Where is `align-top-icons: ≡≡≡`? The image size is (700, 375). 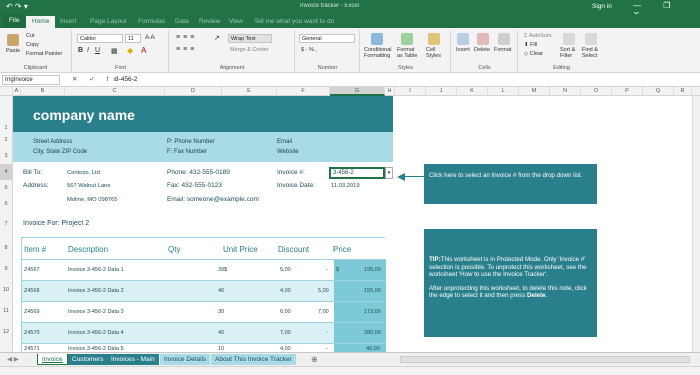 align-top-icons: ≡≡≡ is located at coordinates (186, 37).